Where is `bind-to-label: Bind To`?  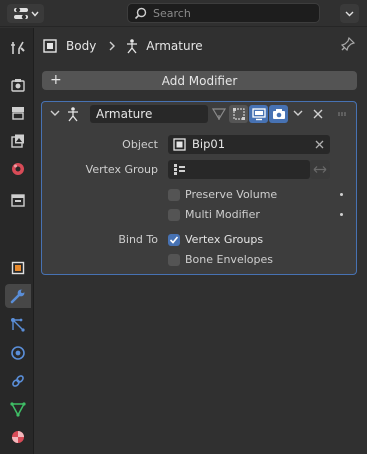 bind-to-label: Bind To is located at coordinates (138, 239).